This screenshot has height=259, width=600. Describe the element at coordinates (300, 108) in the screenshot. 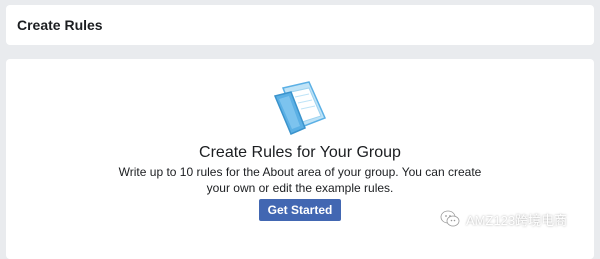

I see `open-book-icon` at that location.